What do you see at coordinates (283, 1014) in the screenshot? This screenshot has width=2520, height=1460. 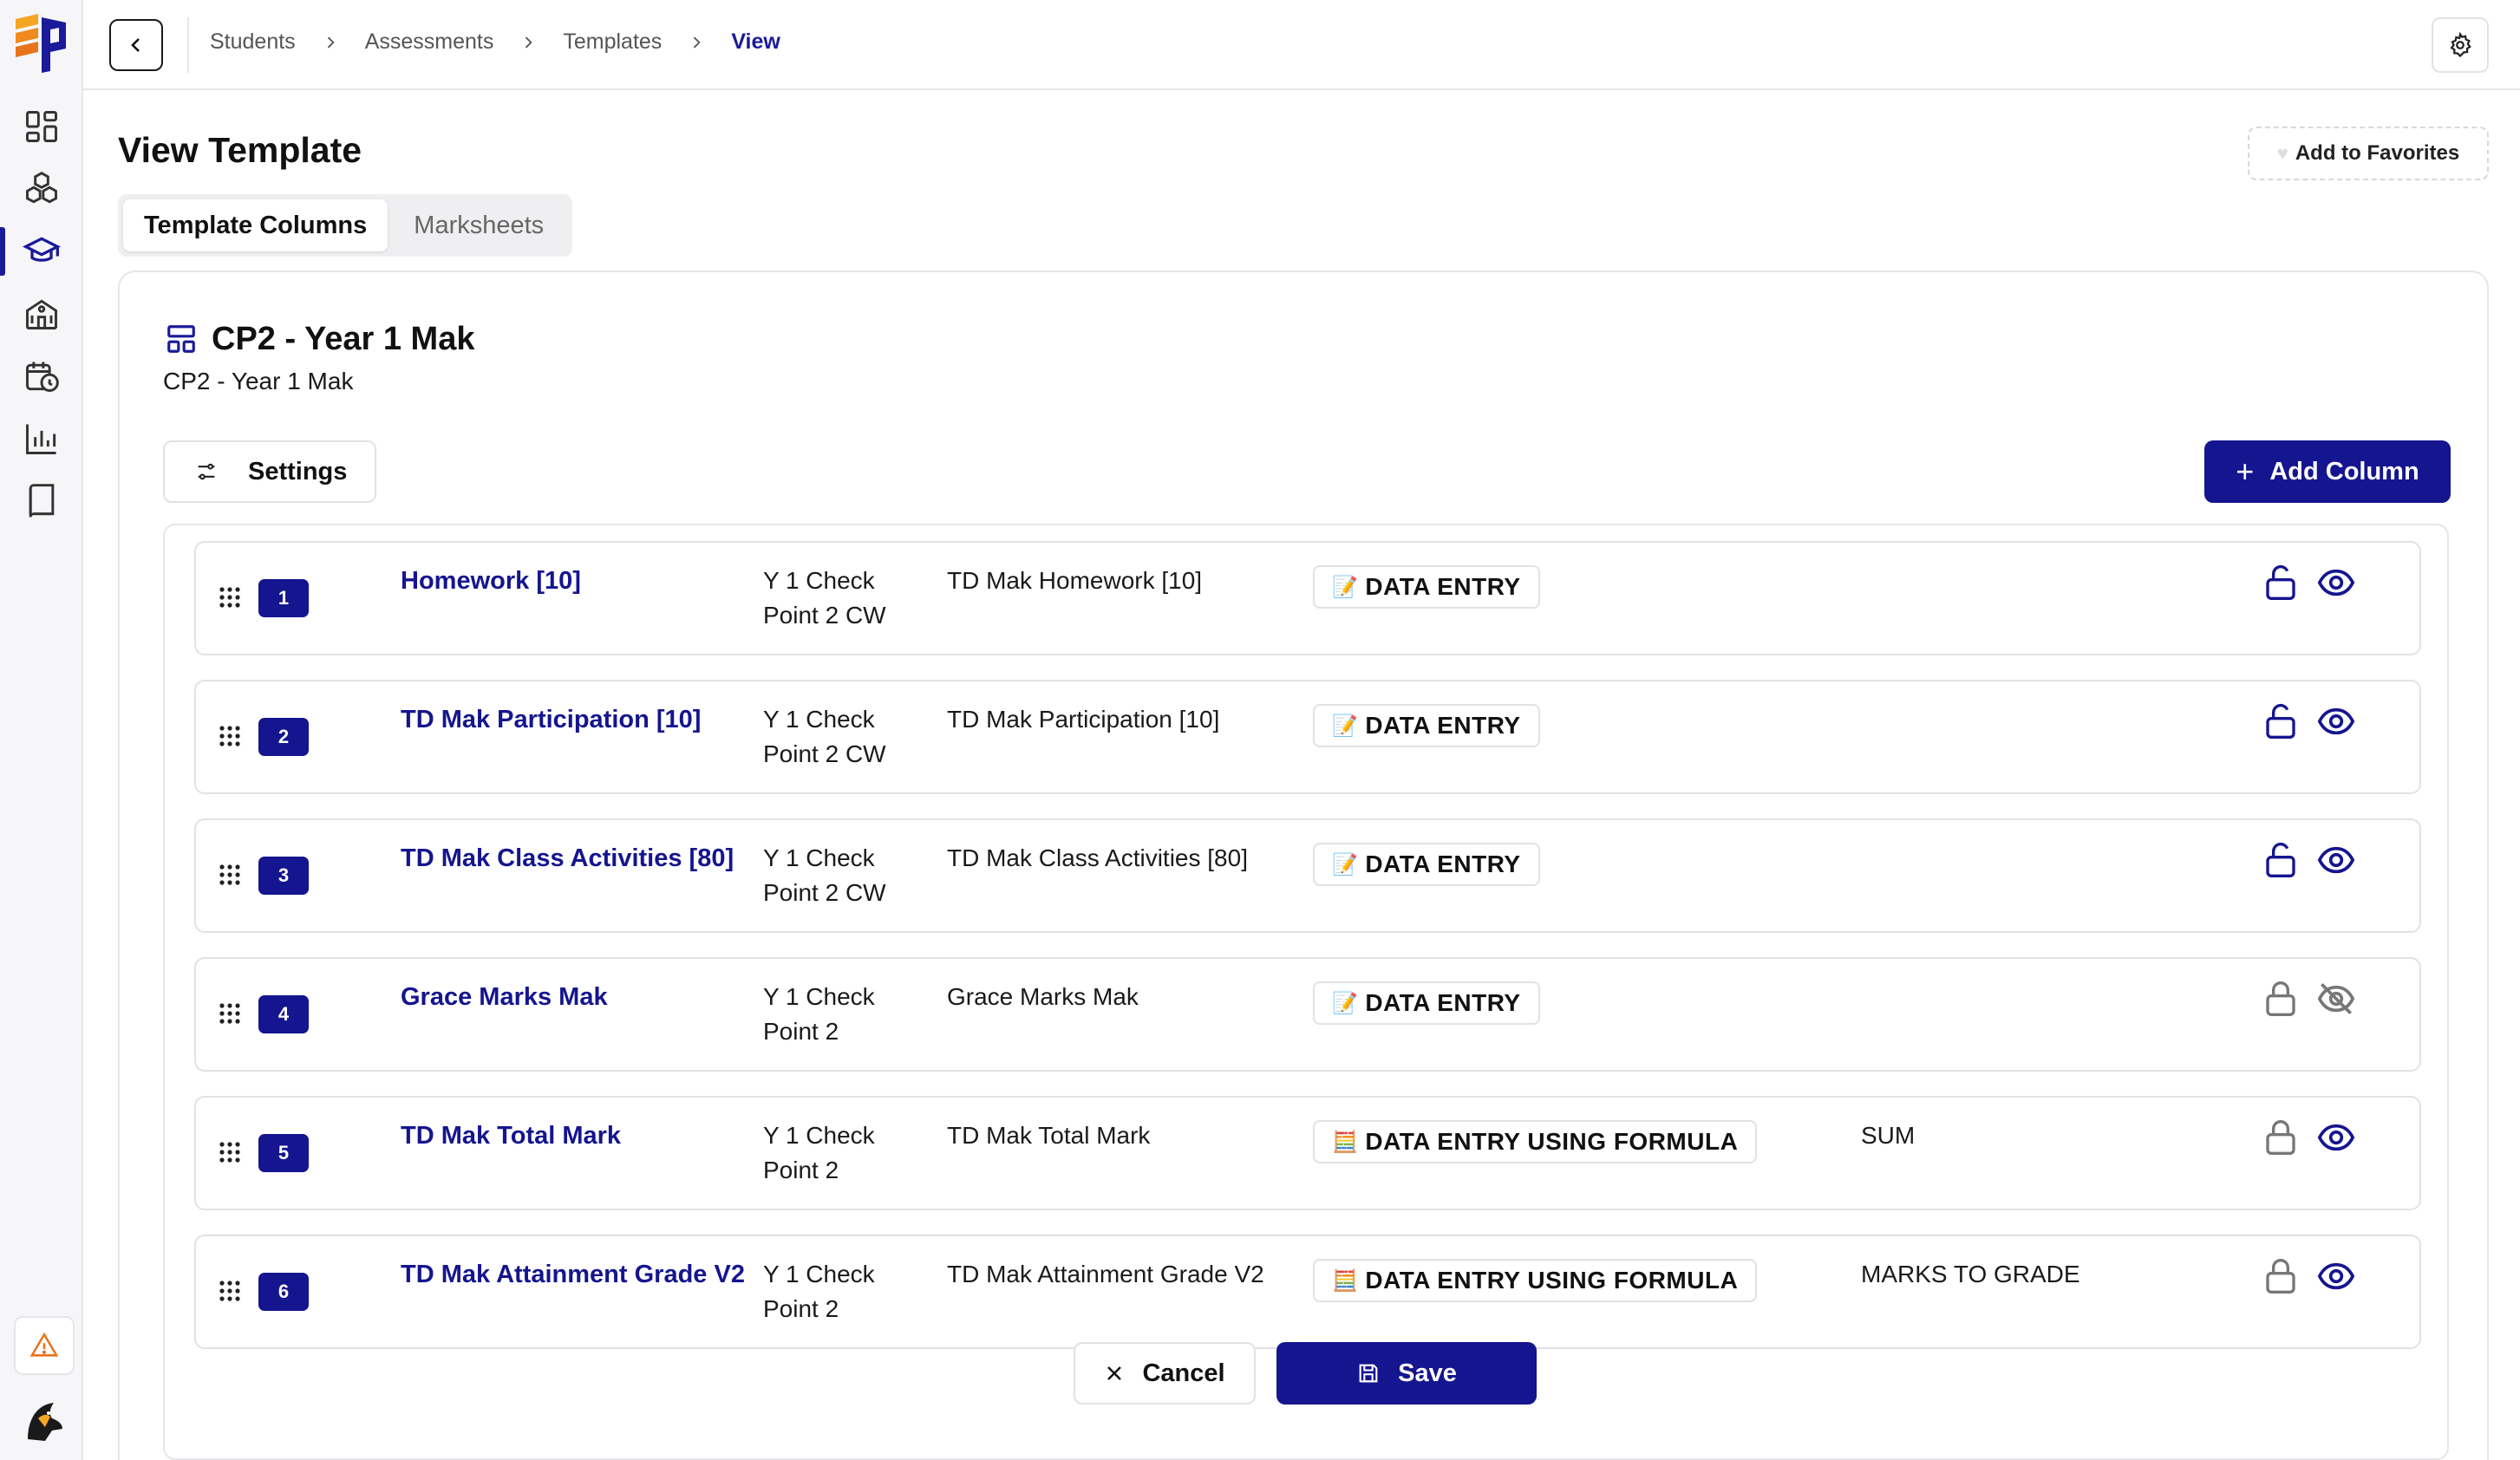 I see `column-number-badge: 4` at bounding box center [283, 1014].